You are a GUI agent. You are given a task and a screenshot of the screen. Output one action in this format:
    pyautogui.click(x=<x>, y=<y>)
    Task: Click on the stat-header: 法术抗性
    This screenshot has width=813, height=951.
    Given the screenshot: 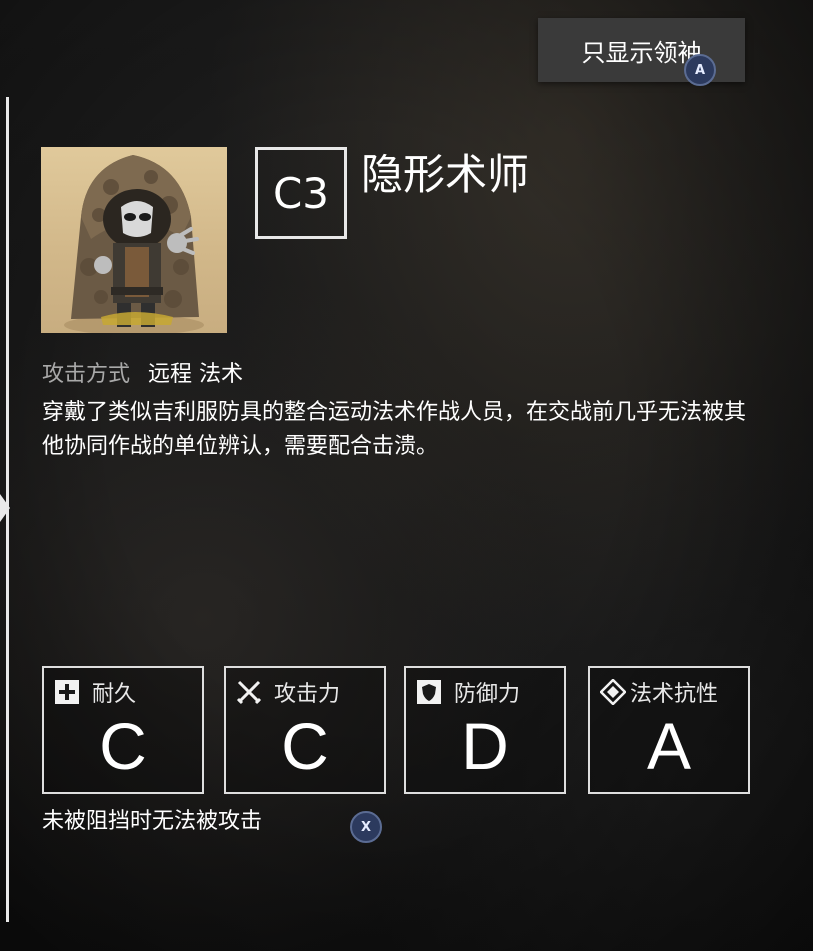 What is the action you would take?
    pyautogui.click(x=671, y=692)
    